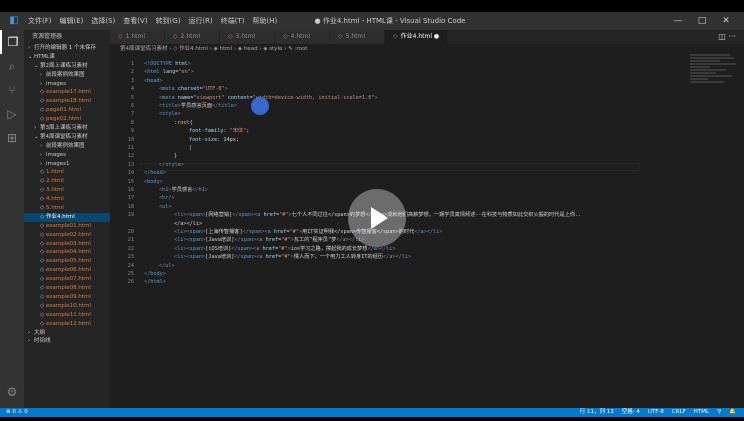  Describe the element at coordinates (285, 36) in the screenshot. I see `file-html-icon: ◇` at that location.